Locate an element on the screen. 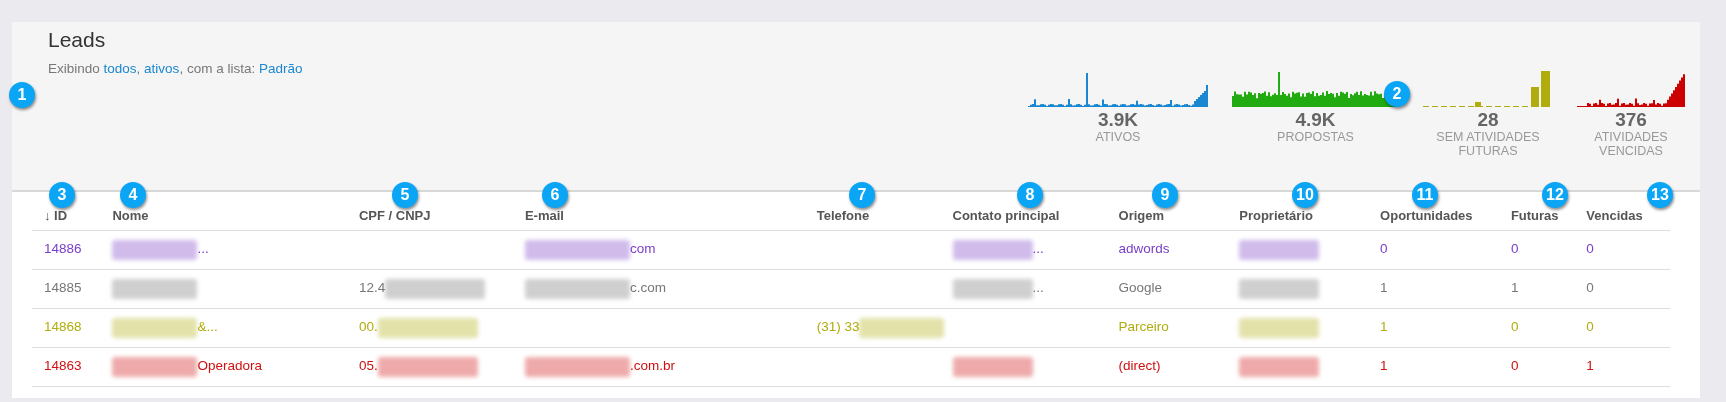 The width and height of the screenshot is (1726, 402). column-header: Telefone is located at coordinates (843, 215).